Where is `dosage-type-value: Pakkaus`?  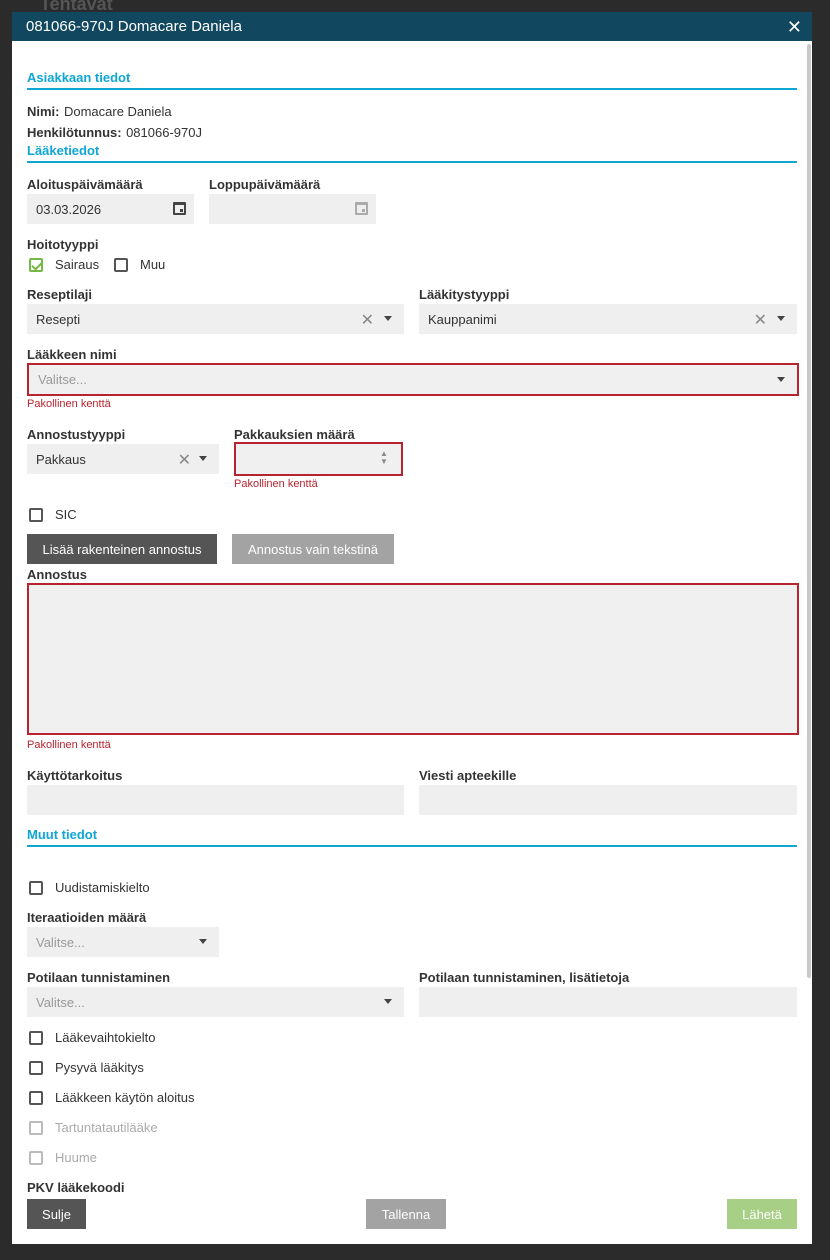
dosage-type-value: Pakkaus is located at coordinates (61, 459).